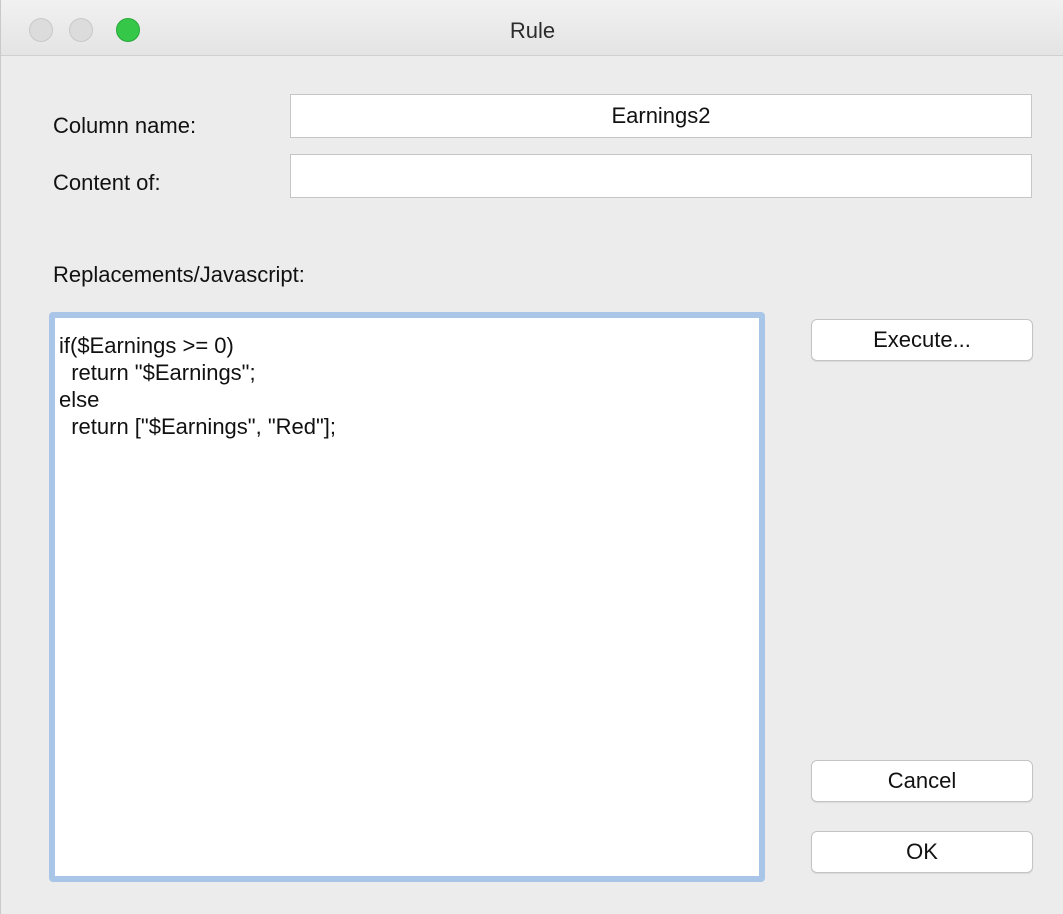 The height and width of the screenshot is (914, 1063). Describe the element at coordinates (179, 274) in the screenshot. I see `replacements-label: Replacements/Javascript:` at that location.